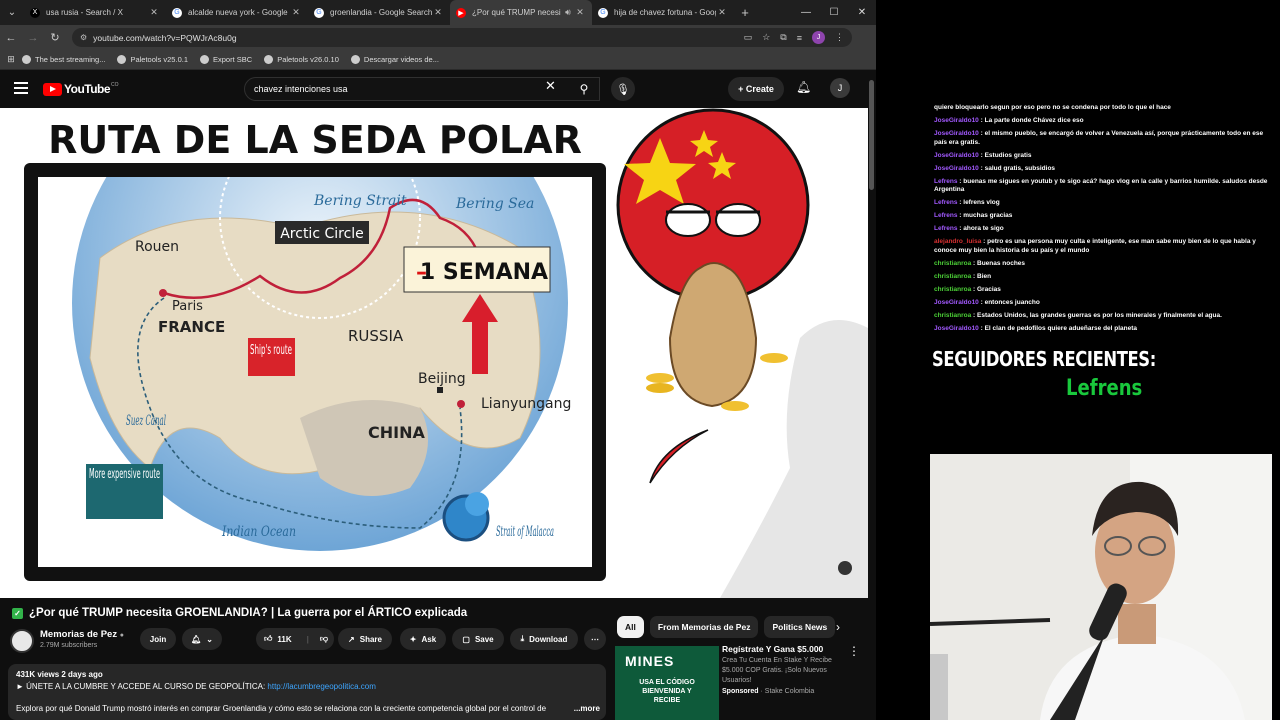 The width and height of the screenshot is (1280, 720). I want to click on bookmark-item: Paletools v25.0.1, so click(152, 59).